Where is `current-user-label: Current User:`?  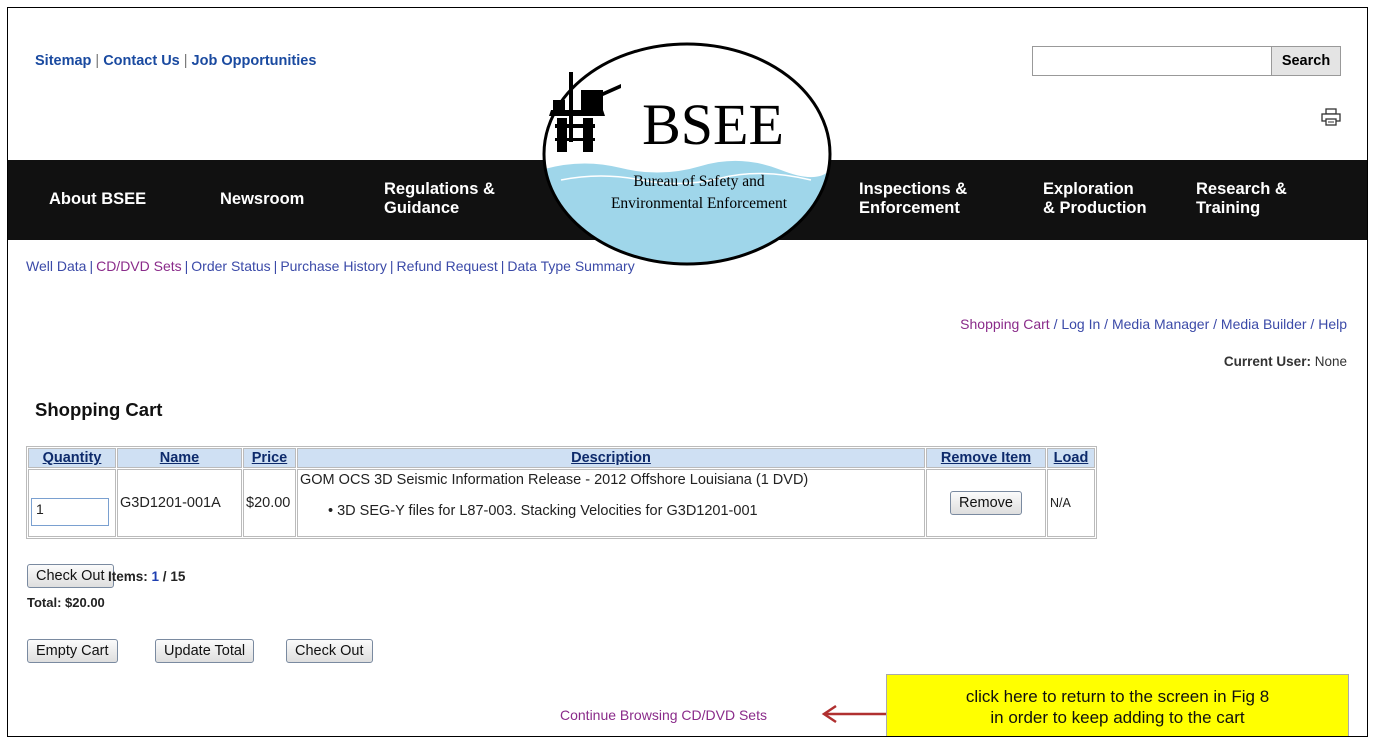
current-user-label: Current User: is located at coordinates (1267, 361).